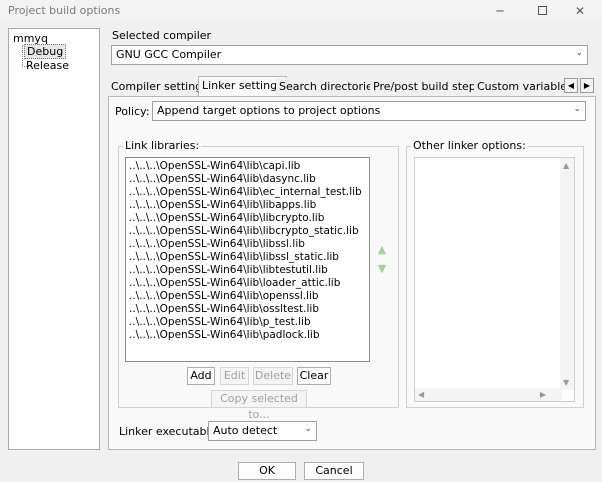  I want to click on vertical-scrollbar: ▲ ▼, so click(567, 274).